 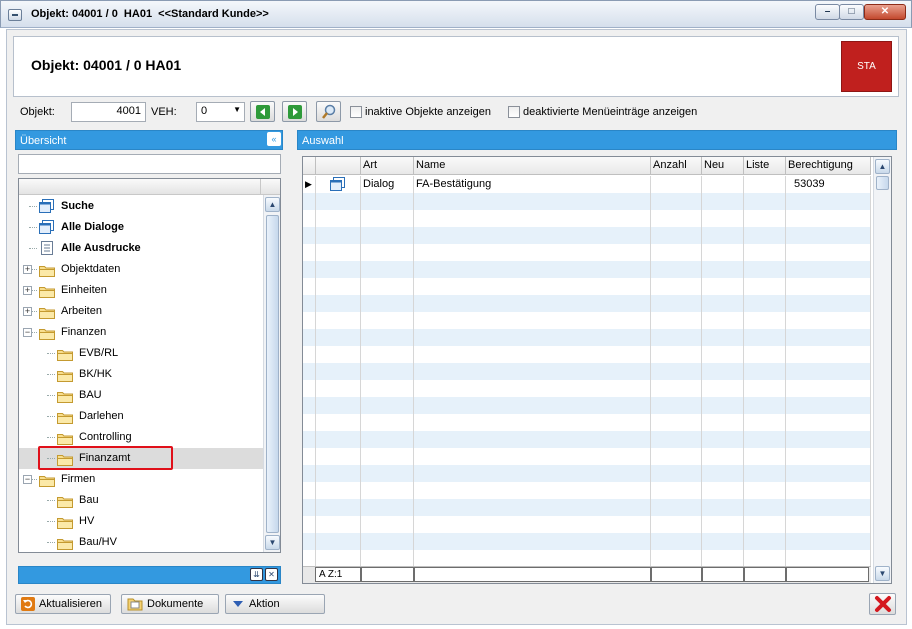 I want to click on tree-item-einheiten: + Einheiten, so click(x=141, y=290).